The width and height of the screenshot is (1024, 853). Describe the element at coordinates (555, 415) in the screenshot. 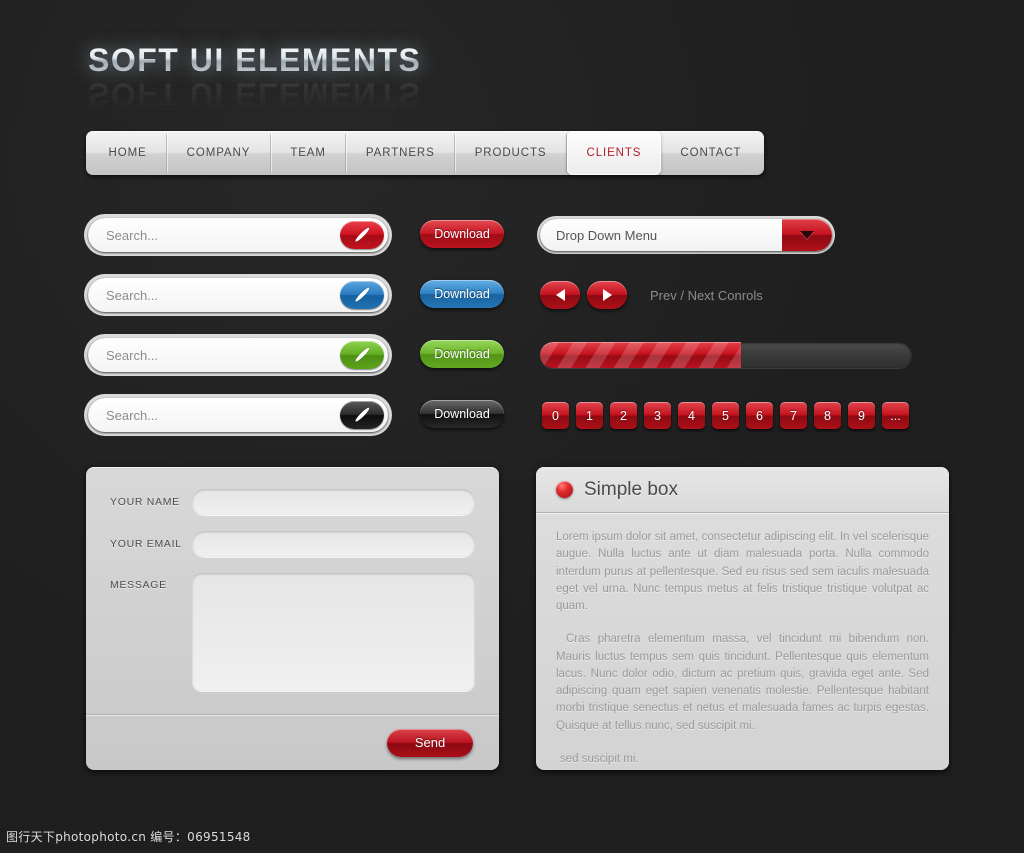

I see `pagination-item: 0` at that location.